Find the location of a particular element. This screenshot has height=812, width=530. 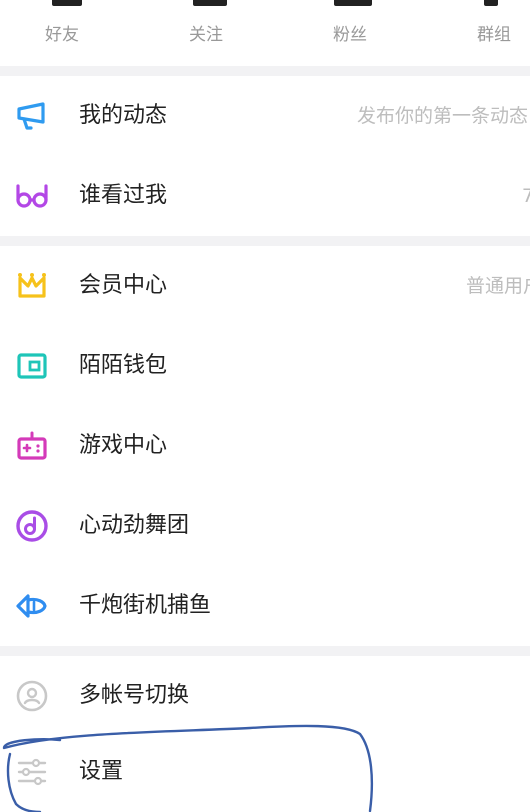

menu-item-label: 千炮街机捕鱼 is located at coordinates (145, 605).